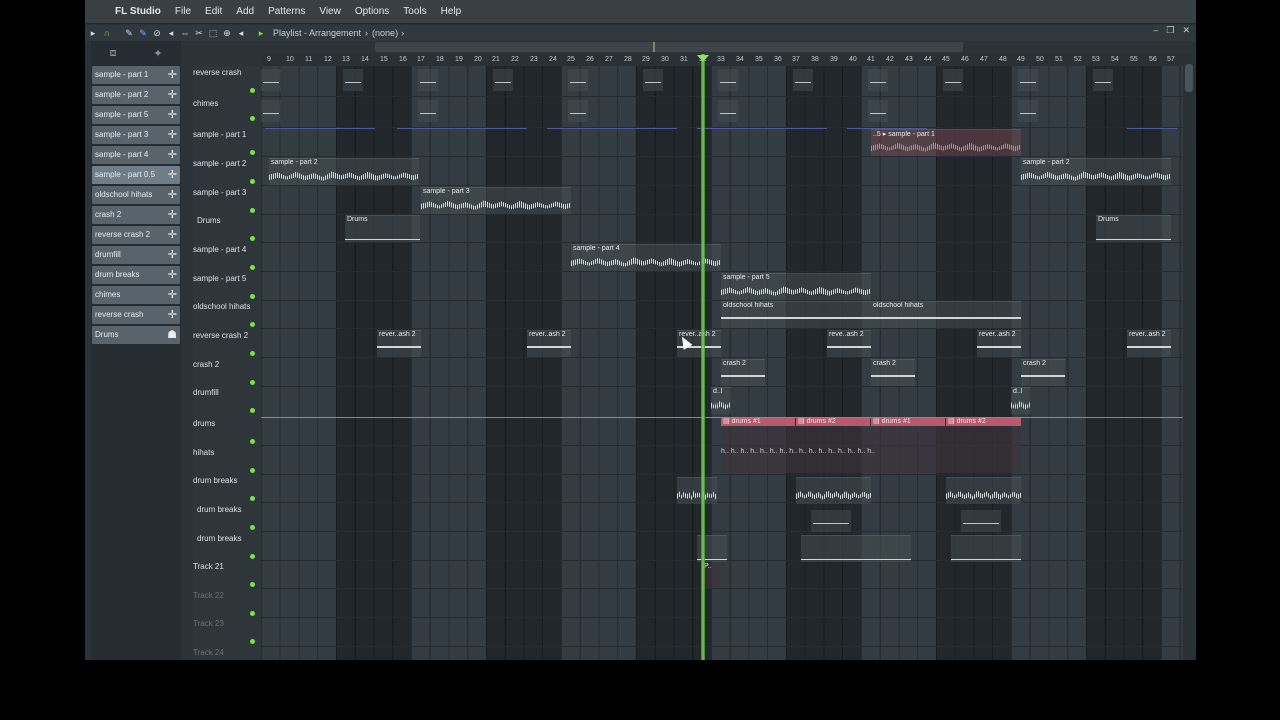  I want to click on slip-icon: ⇔, so click(185, 33).